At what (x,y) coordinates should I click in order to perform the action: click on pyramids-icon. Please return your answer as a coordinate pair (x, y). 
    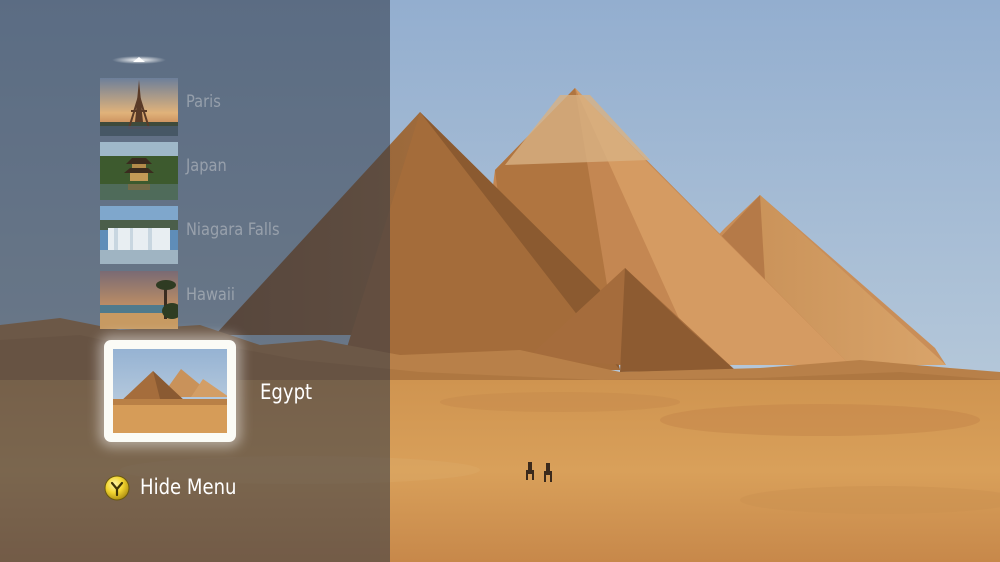
    Looking at the image, I should click on (170, 391).